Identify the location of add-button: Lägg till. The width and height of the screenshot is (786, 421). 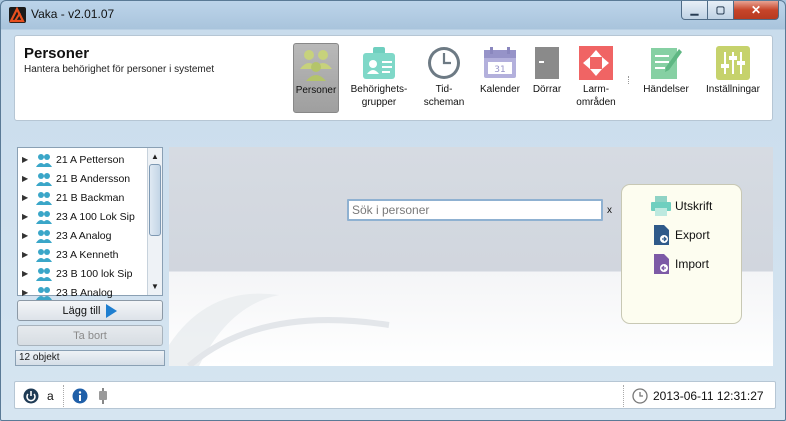
(90, 310).